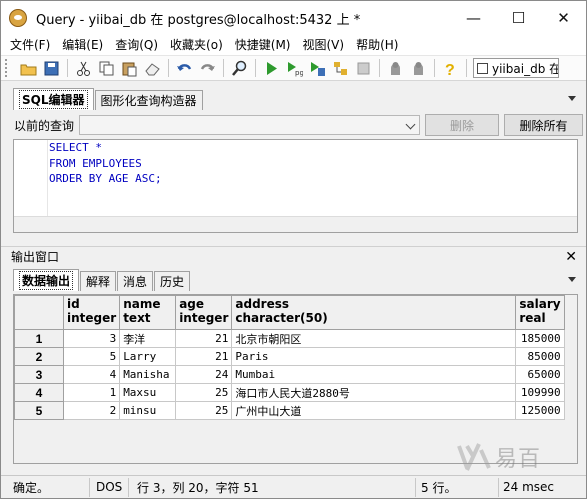  I want to click on menu-favourites: 收藏夹(o), so click(196, 45).